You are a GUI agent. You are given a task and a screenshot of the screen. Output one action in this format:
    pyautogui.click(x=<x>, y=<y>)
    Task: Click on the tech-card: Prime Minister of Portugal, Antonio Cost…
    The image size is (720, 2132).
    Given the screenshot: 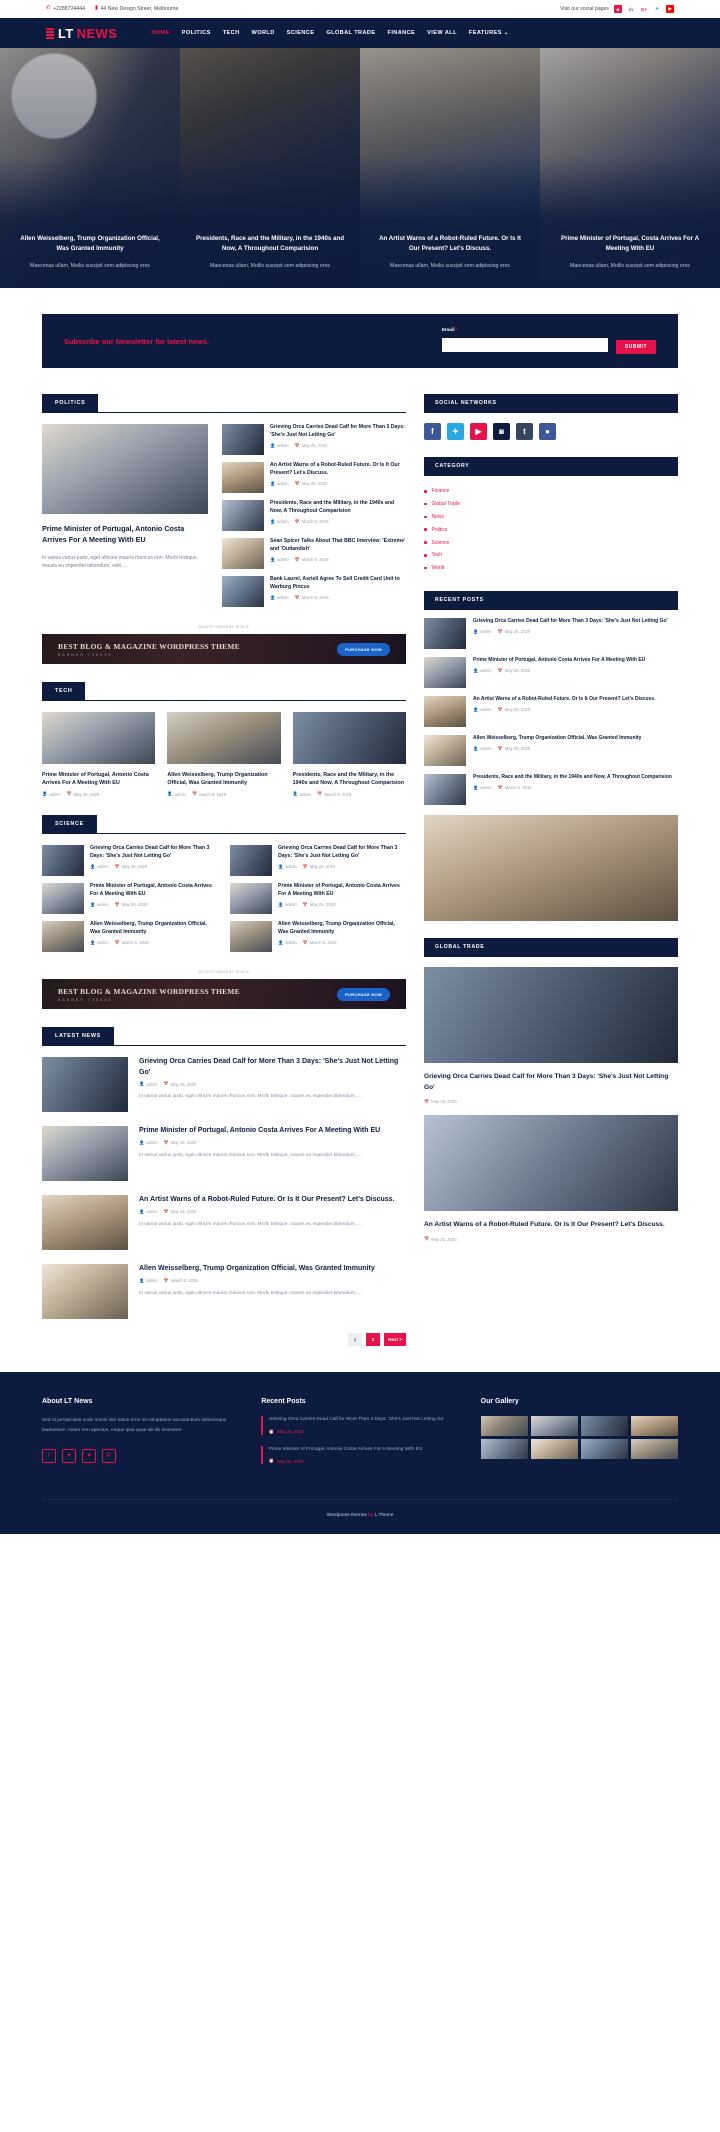 What is the action you would take?
    pyautogui.click(x=99, y=754)
    